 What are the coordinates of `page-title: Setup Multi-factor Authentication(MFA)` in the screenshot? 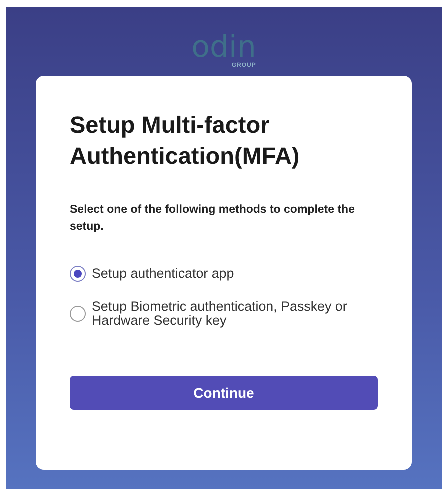 It's located at (185, 141).